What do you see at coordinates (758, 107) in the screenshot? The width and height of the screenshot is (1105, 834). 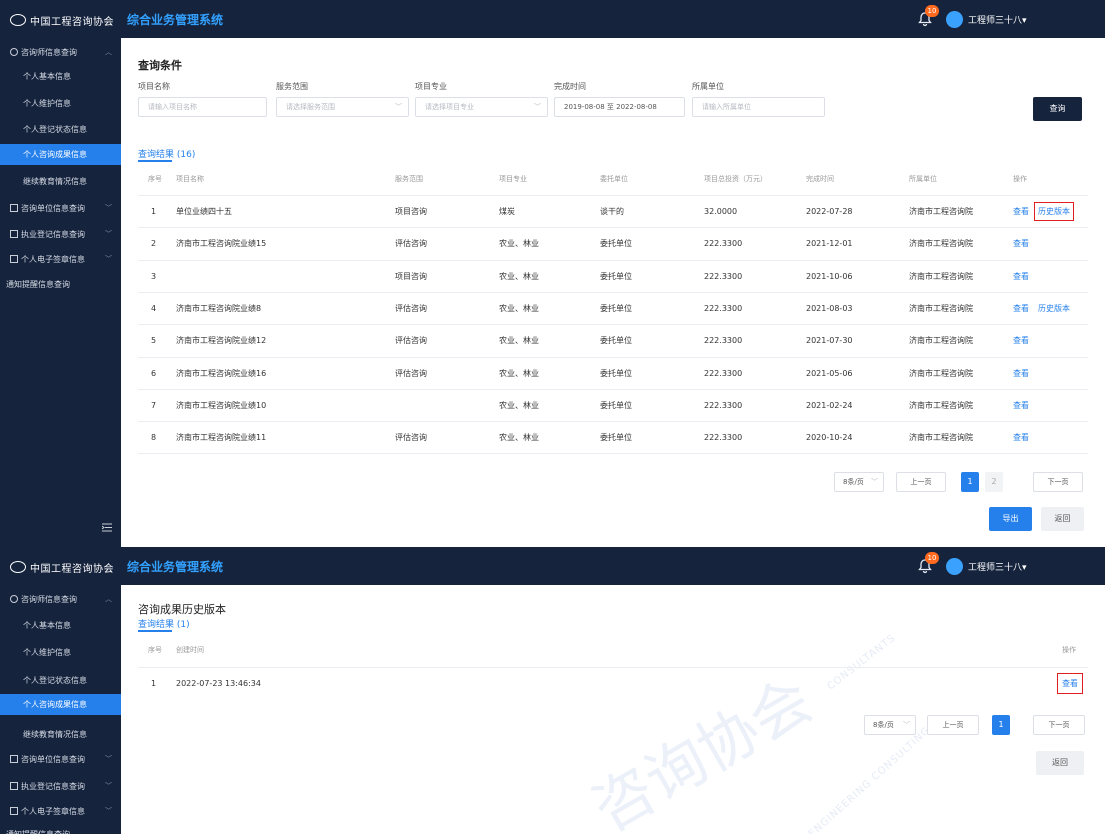 I see `unit-input: 请输入所属单位` at bounding box center [758, 107].